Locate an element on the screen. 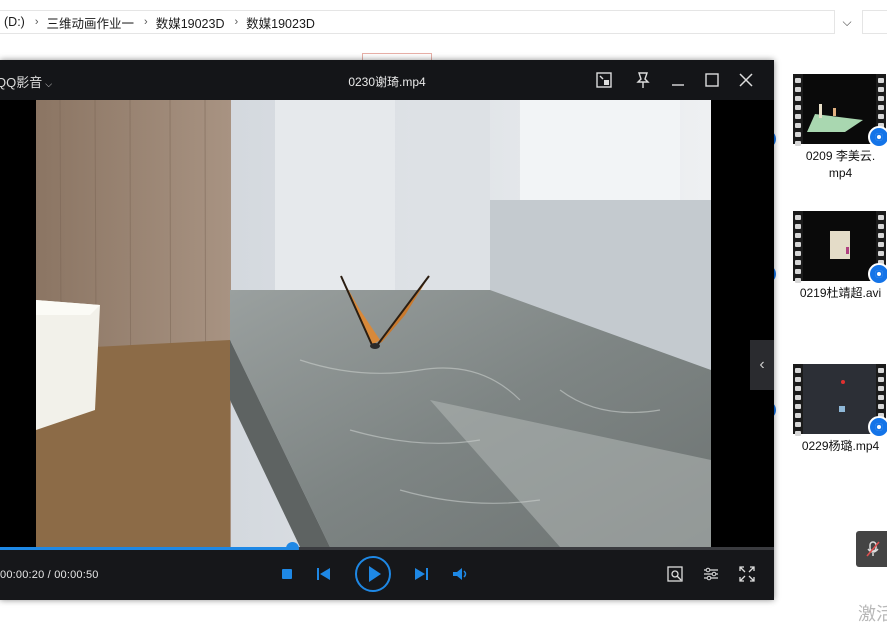 The width and height of the screenshot is (887, 636). breadcrumb-folder-3: 数媒19023D is located at coordinates (281, 22).